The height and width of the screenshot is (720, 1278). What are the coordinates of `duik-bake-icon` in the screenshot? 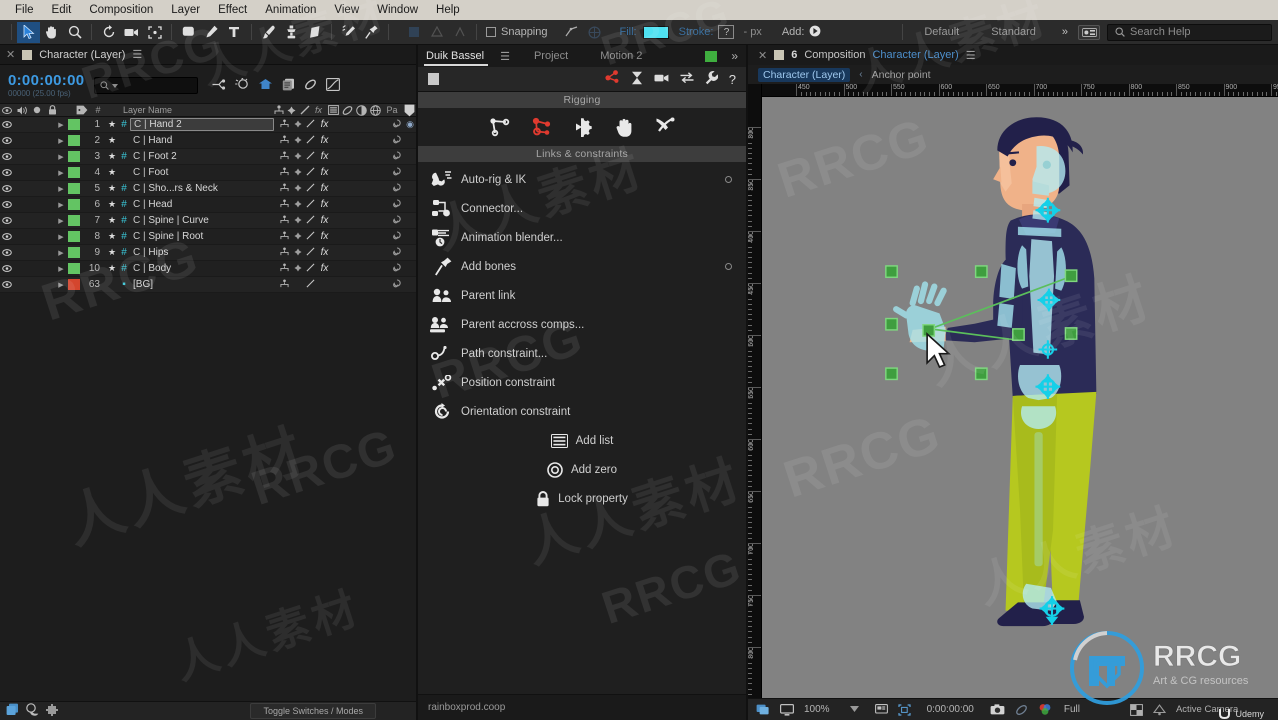 It's located at (637, 79).